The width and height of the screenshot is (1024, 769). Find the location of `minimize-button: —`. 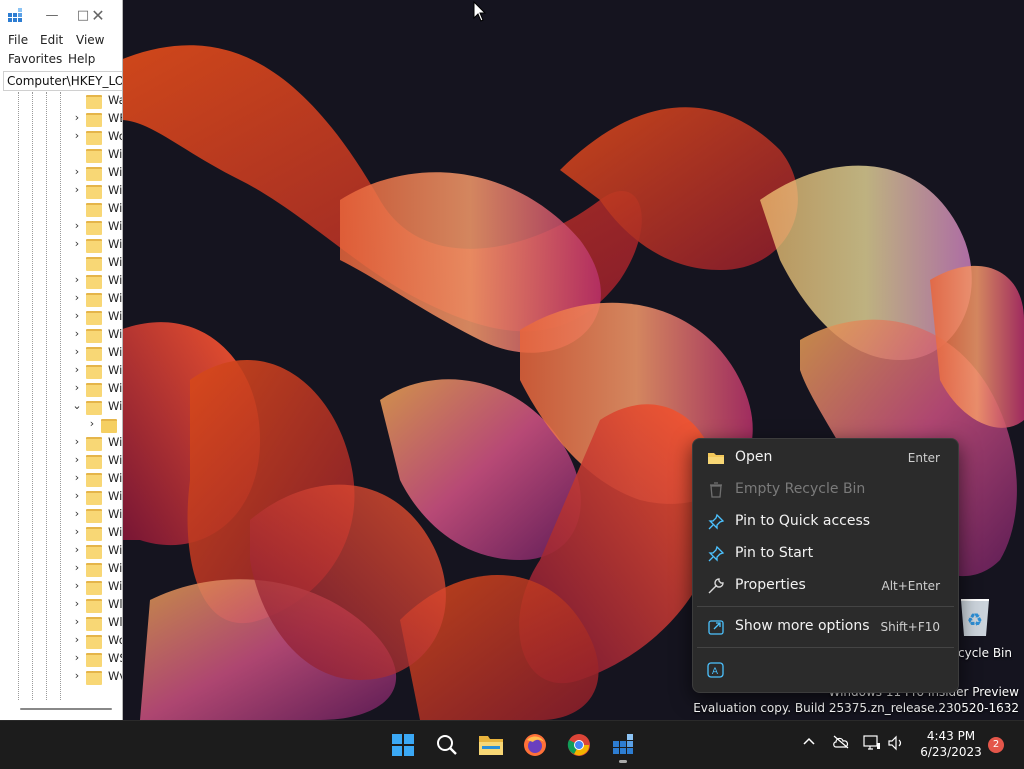

minimize-button: — is located at coordinates (52, 15).